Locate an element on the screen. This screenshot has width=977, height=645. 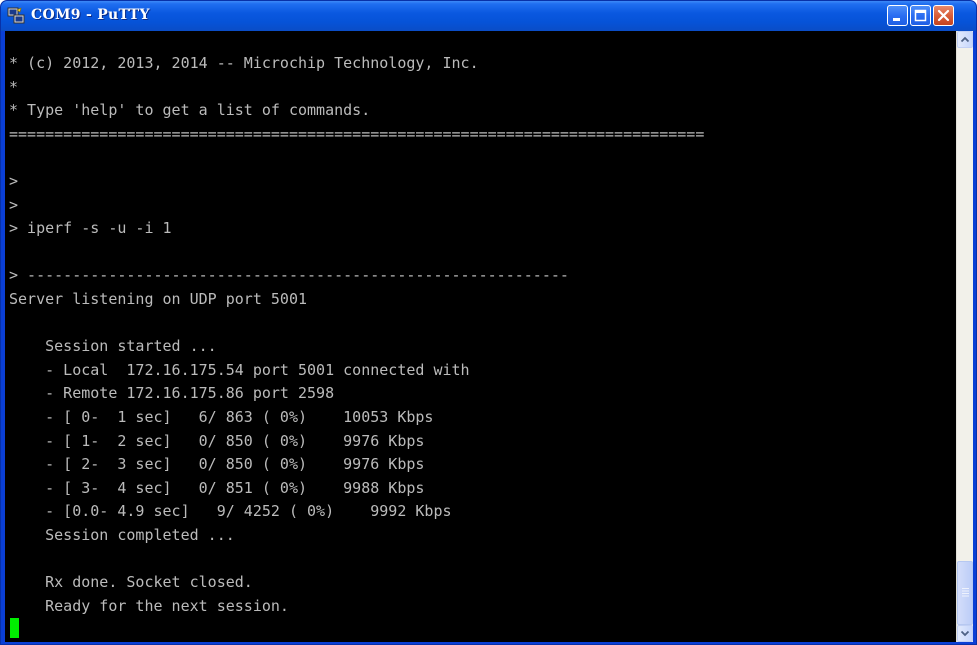
grip-icon is located at coordinates (965, 592).